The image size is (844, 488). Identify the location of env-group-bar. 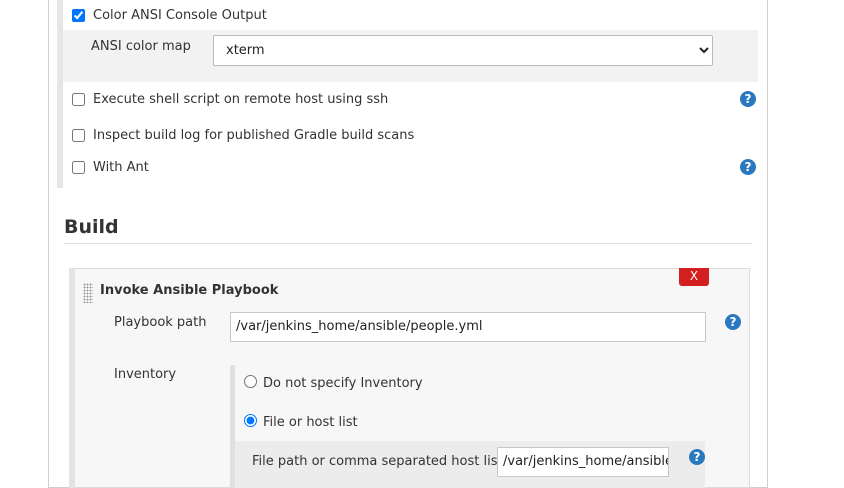
(60, 94).